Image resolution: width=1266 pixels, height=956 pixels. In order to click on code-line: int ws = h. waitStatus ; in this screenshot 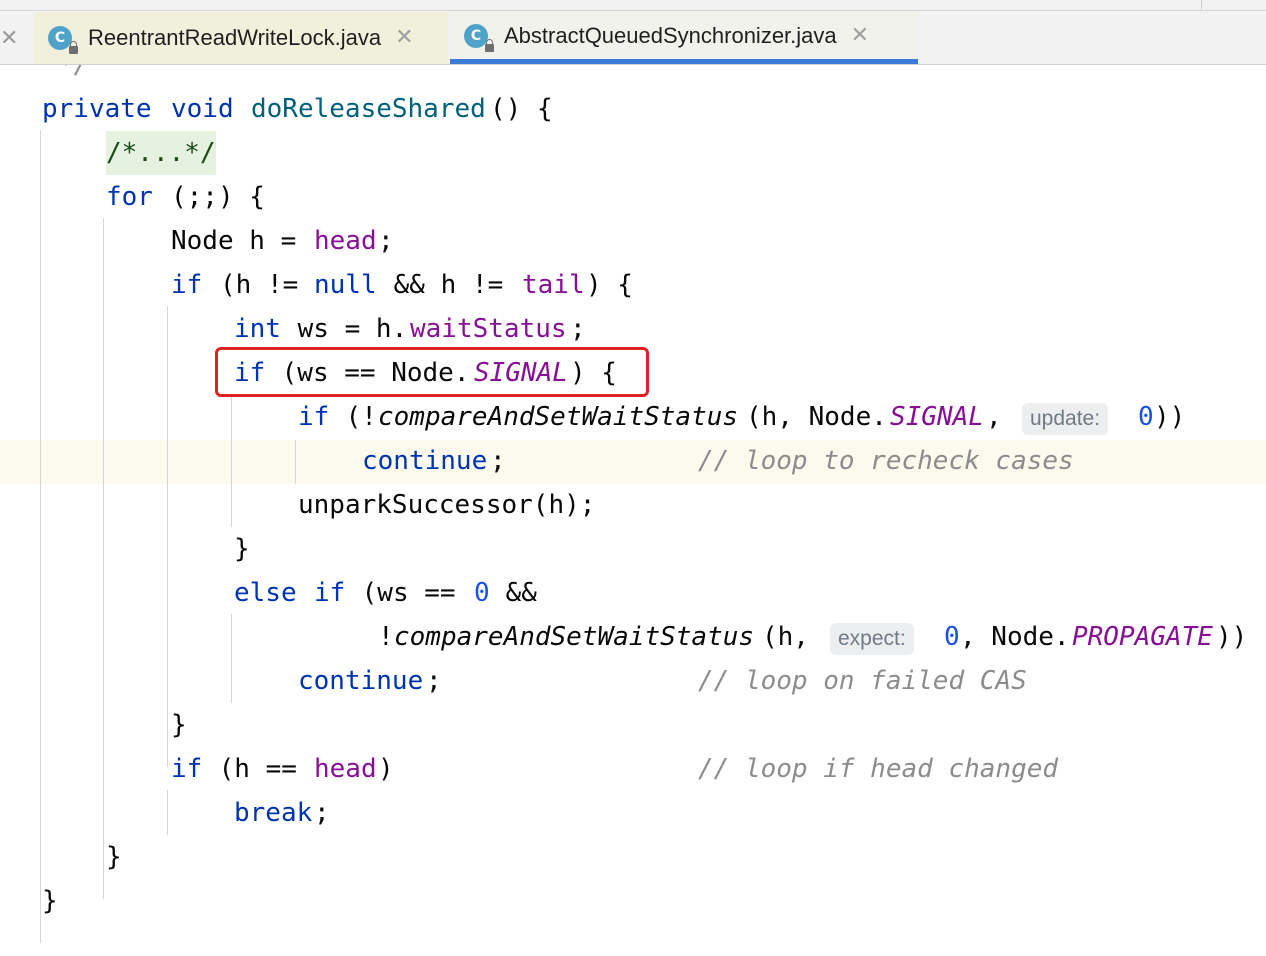, I will do `click(633, 329)`.